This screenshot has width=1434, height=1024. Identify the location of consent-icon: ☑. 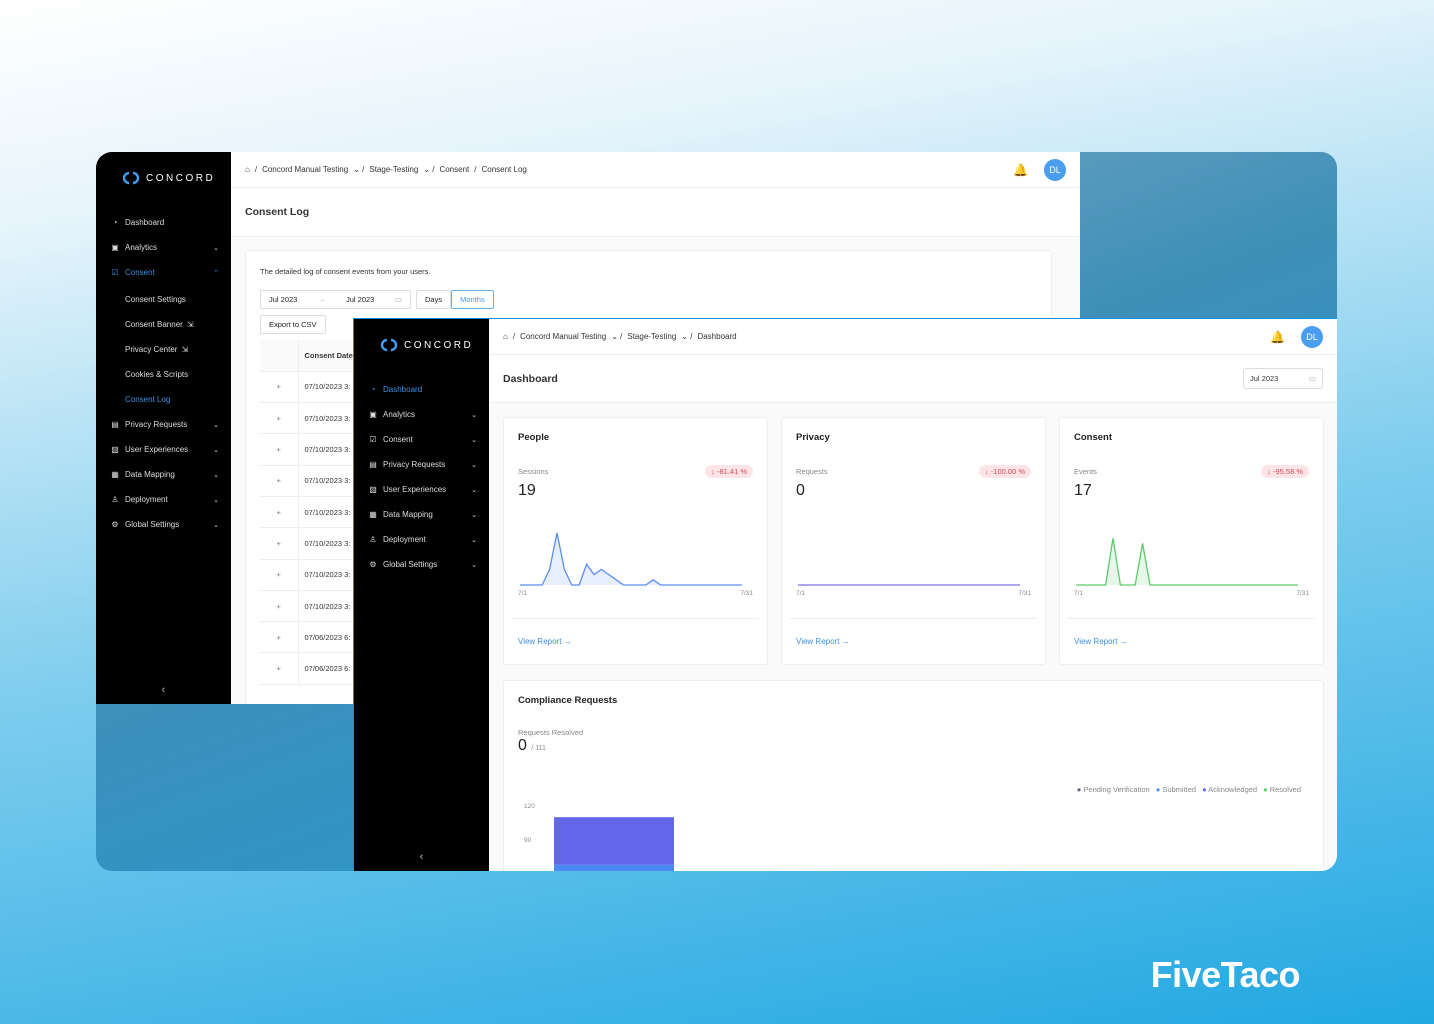
(373, 439).